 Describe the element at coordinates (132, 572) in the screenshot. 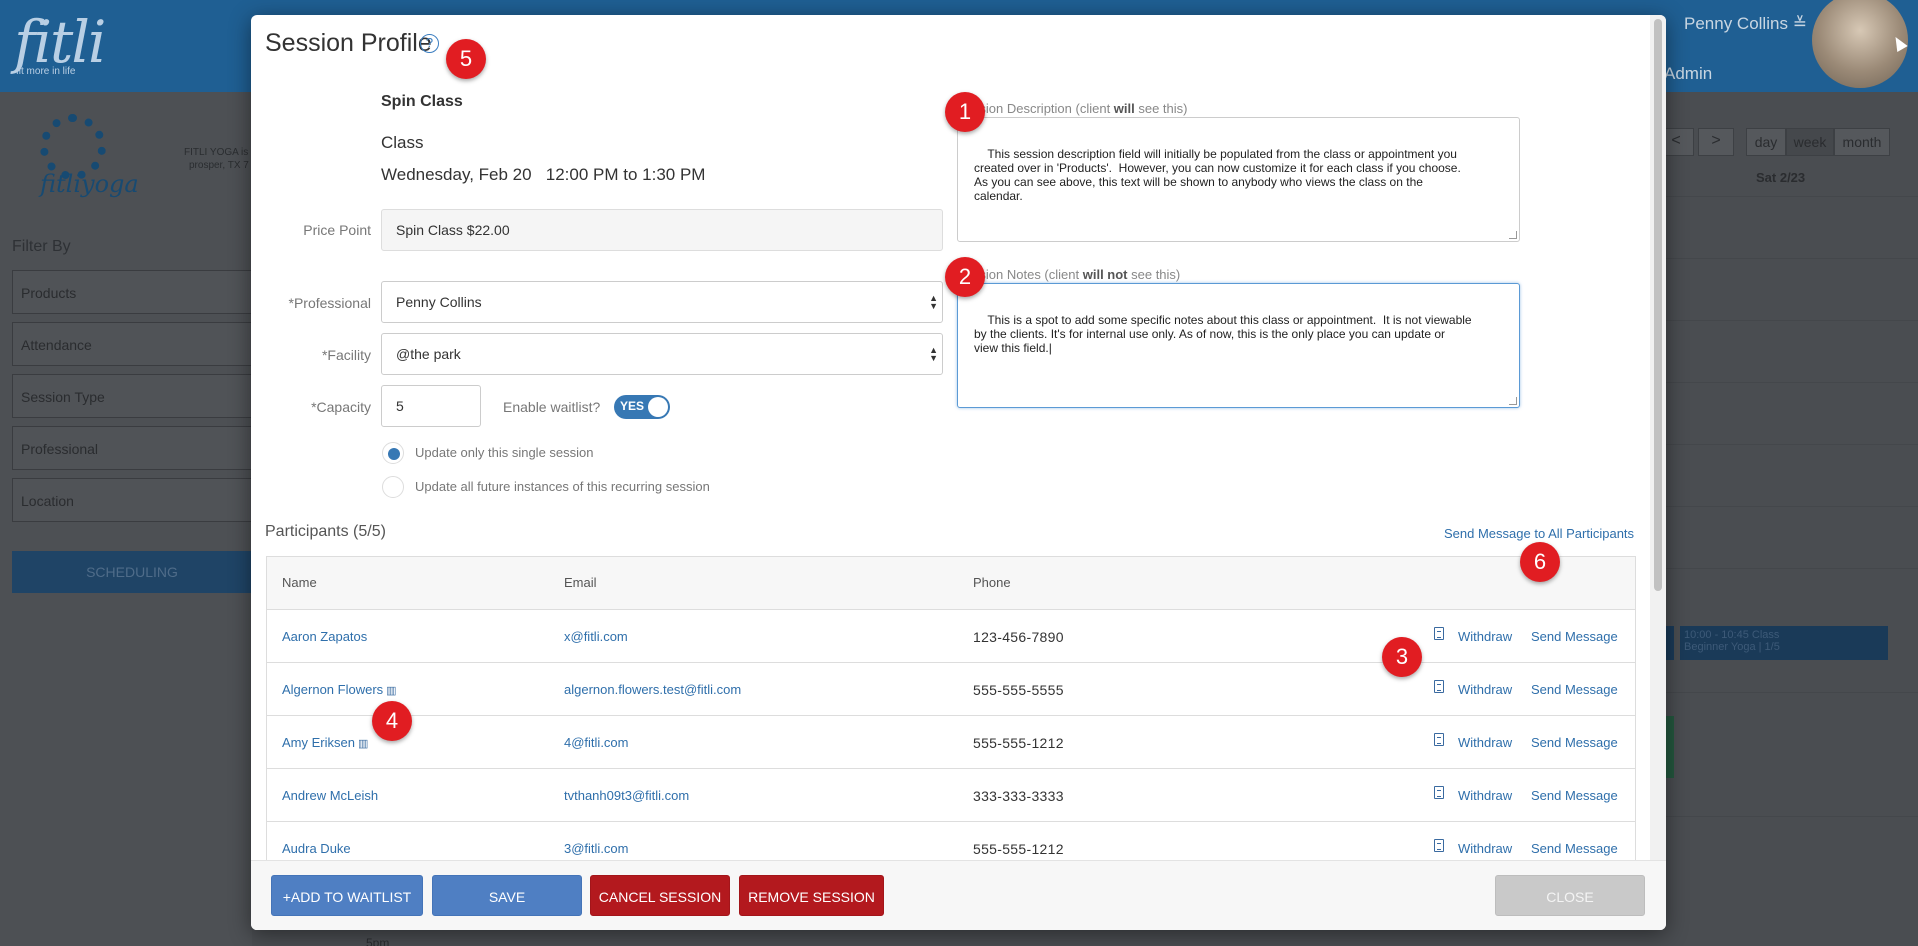

I see `scheduling-button: SCHEDULING` at that location.